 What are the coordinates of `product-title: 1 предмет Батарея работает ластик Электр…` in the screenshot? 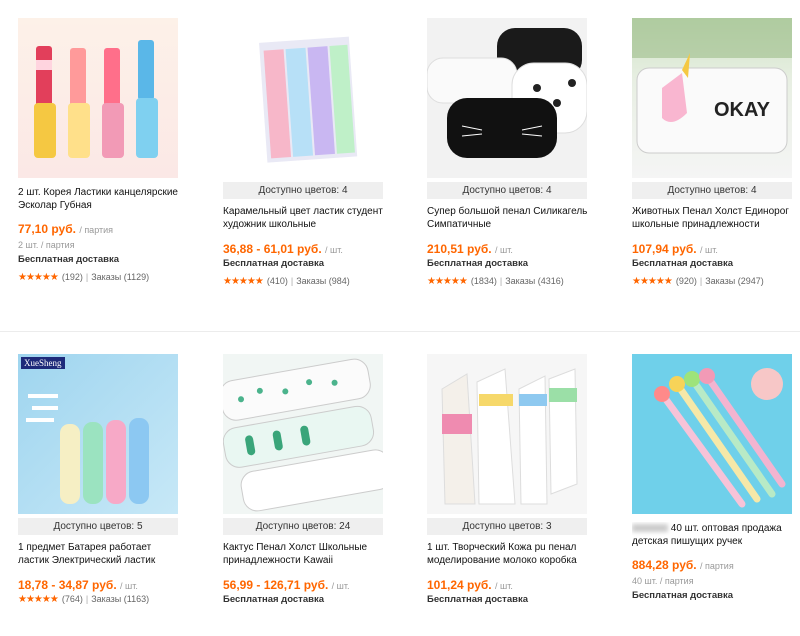 It's located at (100, 554).